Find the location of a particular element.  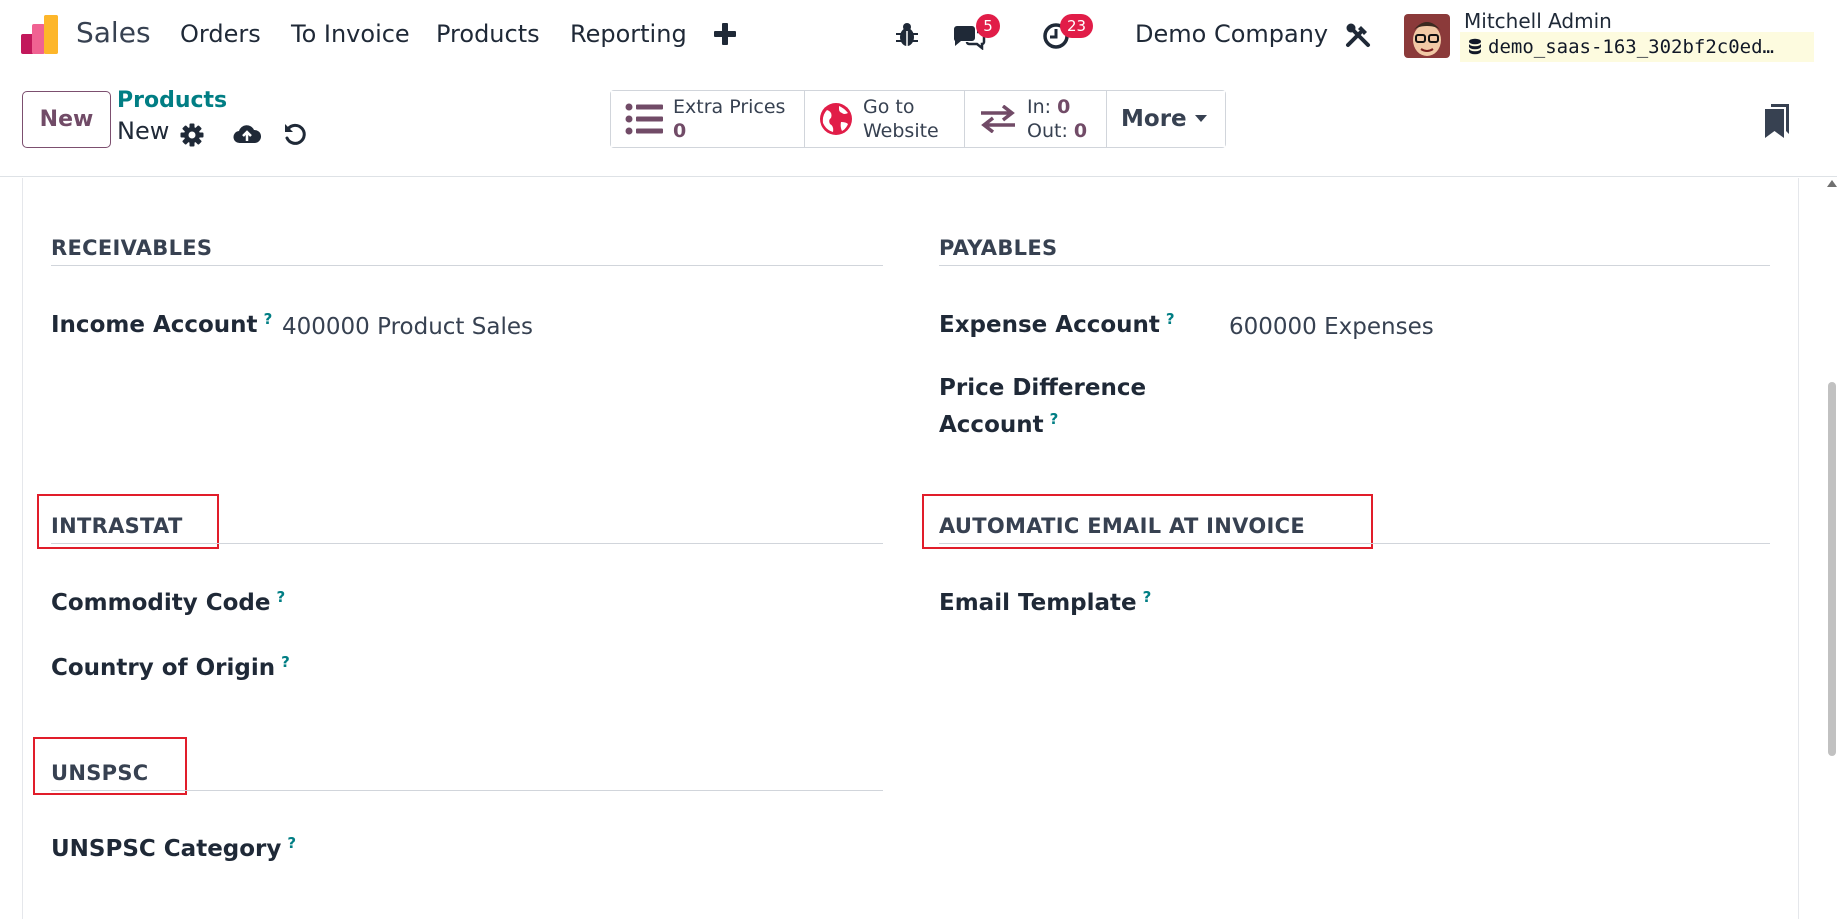

bookmark-icon is located at coordinates (1778, 121).